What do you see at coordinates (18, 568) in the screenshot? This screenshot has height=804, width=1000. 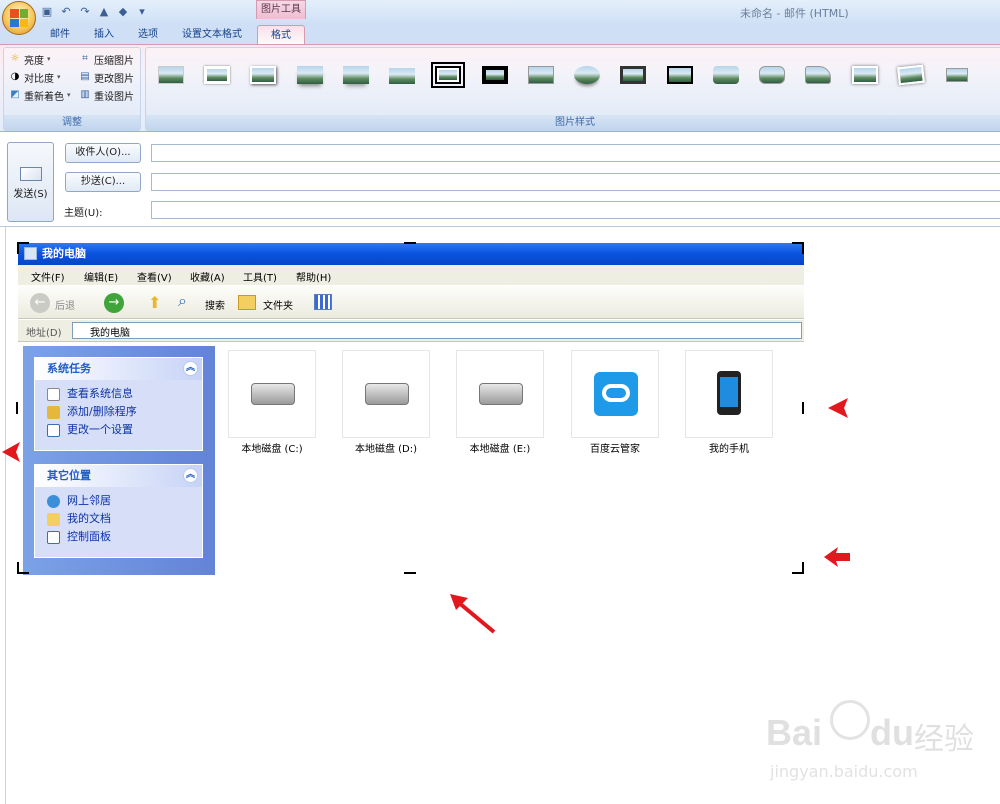 I see `resize-handle-bl-v` at bounding box center [18, 568].